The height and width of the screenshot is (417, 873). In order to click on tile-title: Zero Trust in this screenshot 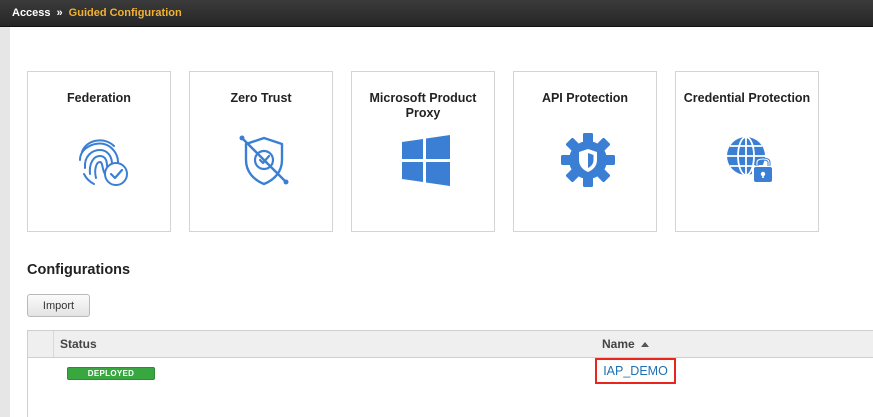, I will do `click(261, 98)`.